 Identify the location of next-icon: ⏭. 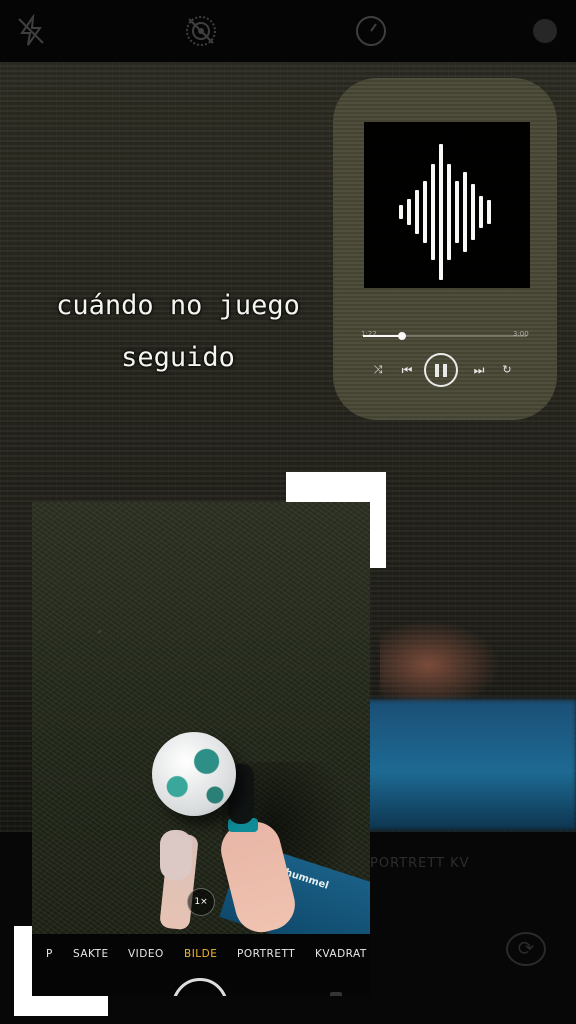
(479, 370).